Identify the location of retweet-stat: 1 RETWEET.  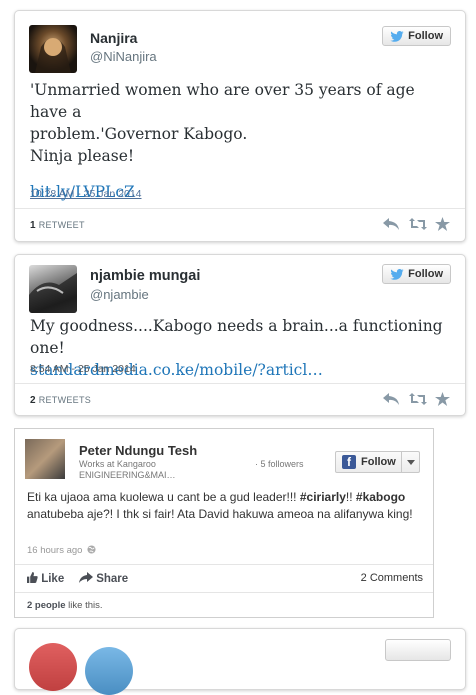
(57, 225).